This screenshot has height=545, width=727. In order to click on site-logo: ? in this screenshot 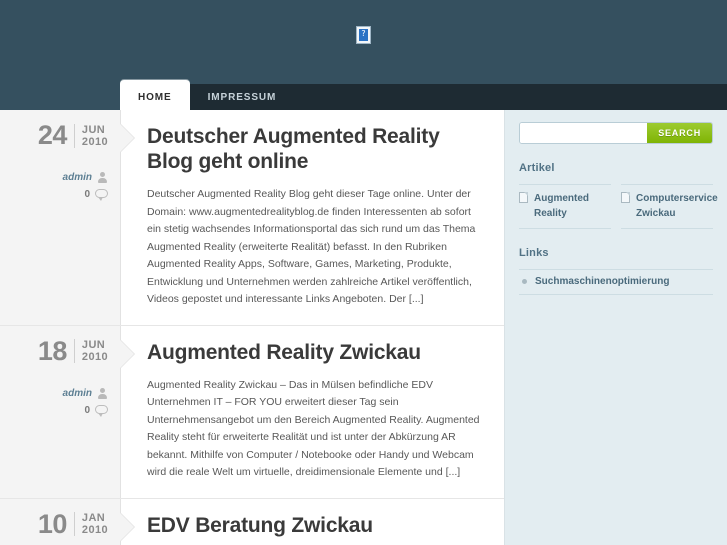, I will do `click(363, 38)`.